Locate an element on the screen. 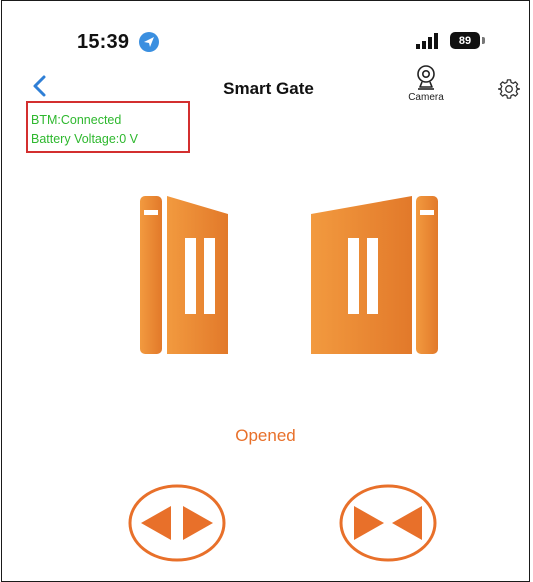 This screenshot has height=582, width=533. battery-tip is located at coordinates (483, 40).